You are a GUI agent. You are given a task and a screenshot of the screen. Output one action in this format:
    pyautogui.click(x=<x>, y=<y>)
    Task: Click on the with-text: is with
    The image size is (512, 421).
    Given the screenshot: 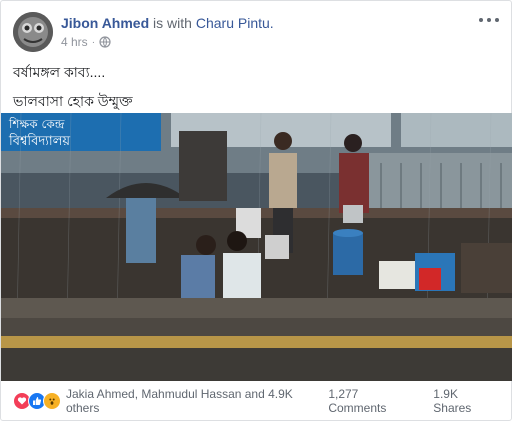 What is the action you would take?
    pyautogui.click(x=172, y=23)
    